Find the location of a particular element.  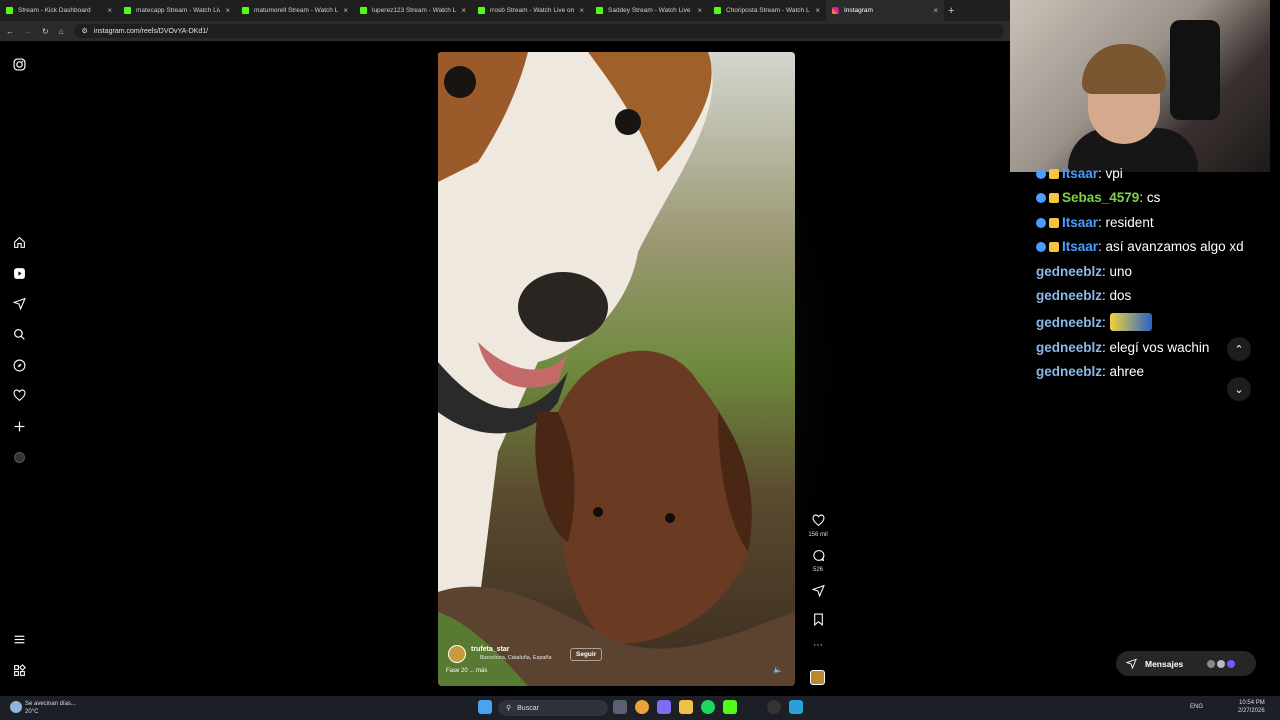

url-field: ⚙ instagram.com/reels/DVOvYA-DKd1/ is located at coordinates (538, 31).